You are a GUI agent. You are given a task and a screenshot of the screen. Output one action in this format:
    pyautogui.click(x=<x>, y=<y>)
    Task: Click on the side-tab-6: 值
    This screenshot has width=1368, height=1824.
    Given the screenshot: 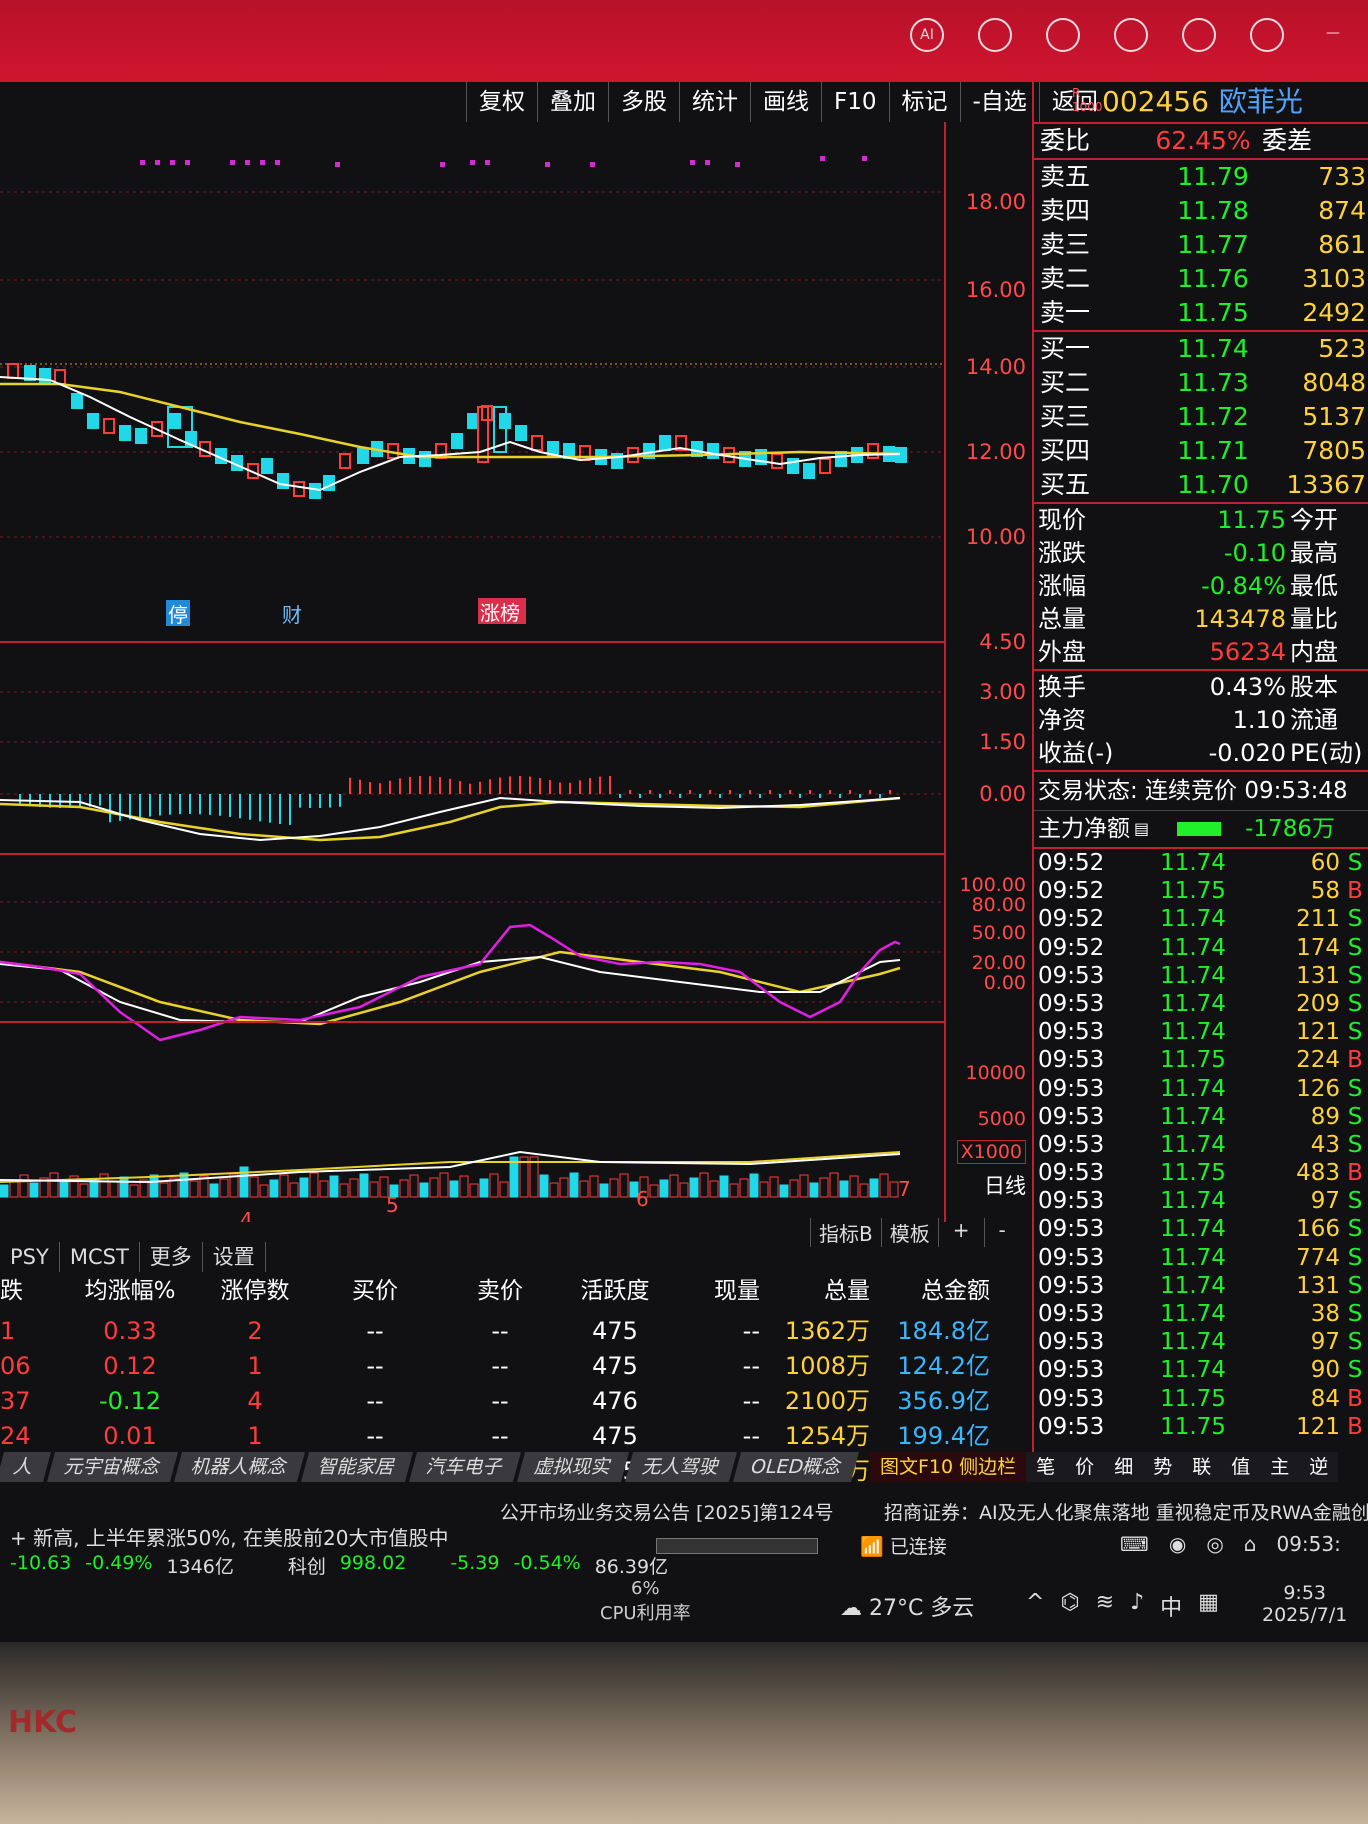 What is the action you would take?
    pyautogui.click(x=1241, y=1467)
    